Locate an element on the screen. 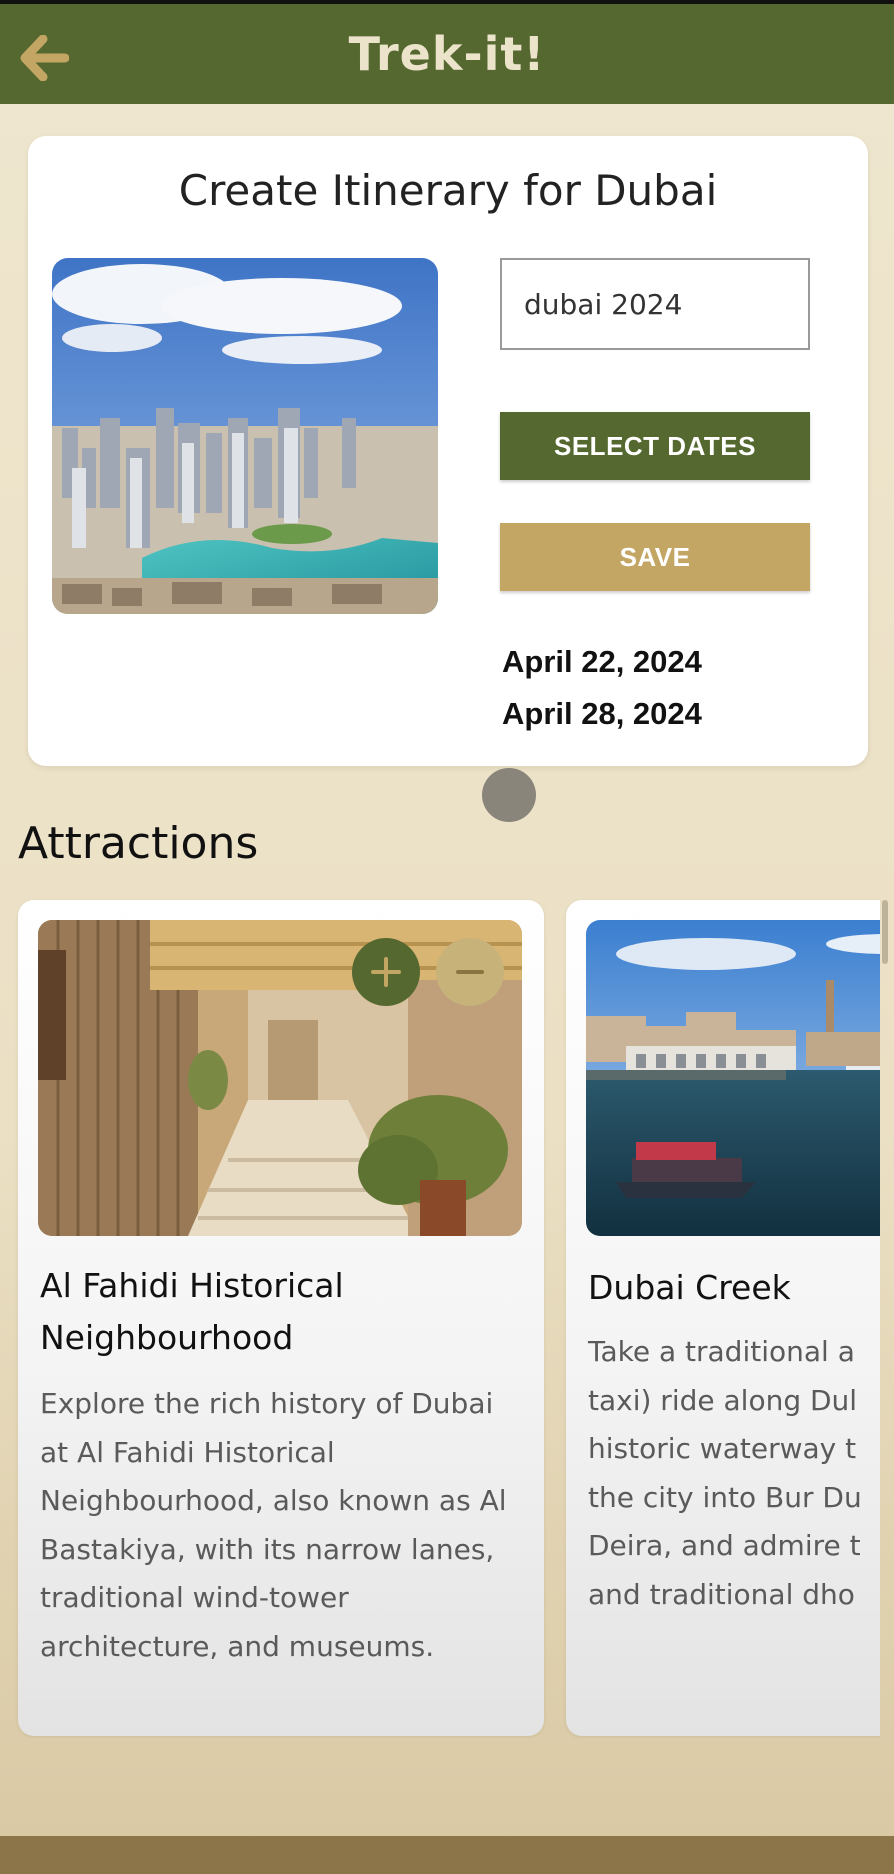 Image resolution: width=894 pixels, height=1874 pixels. start-date: April 22, 2024 is located at coordinates (602, 661).